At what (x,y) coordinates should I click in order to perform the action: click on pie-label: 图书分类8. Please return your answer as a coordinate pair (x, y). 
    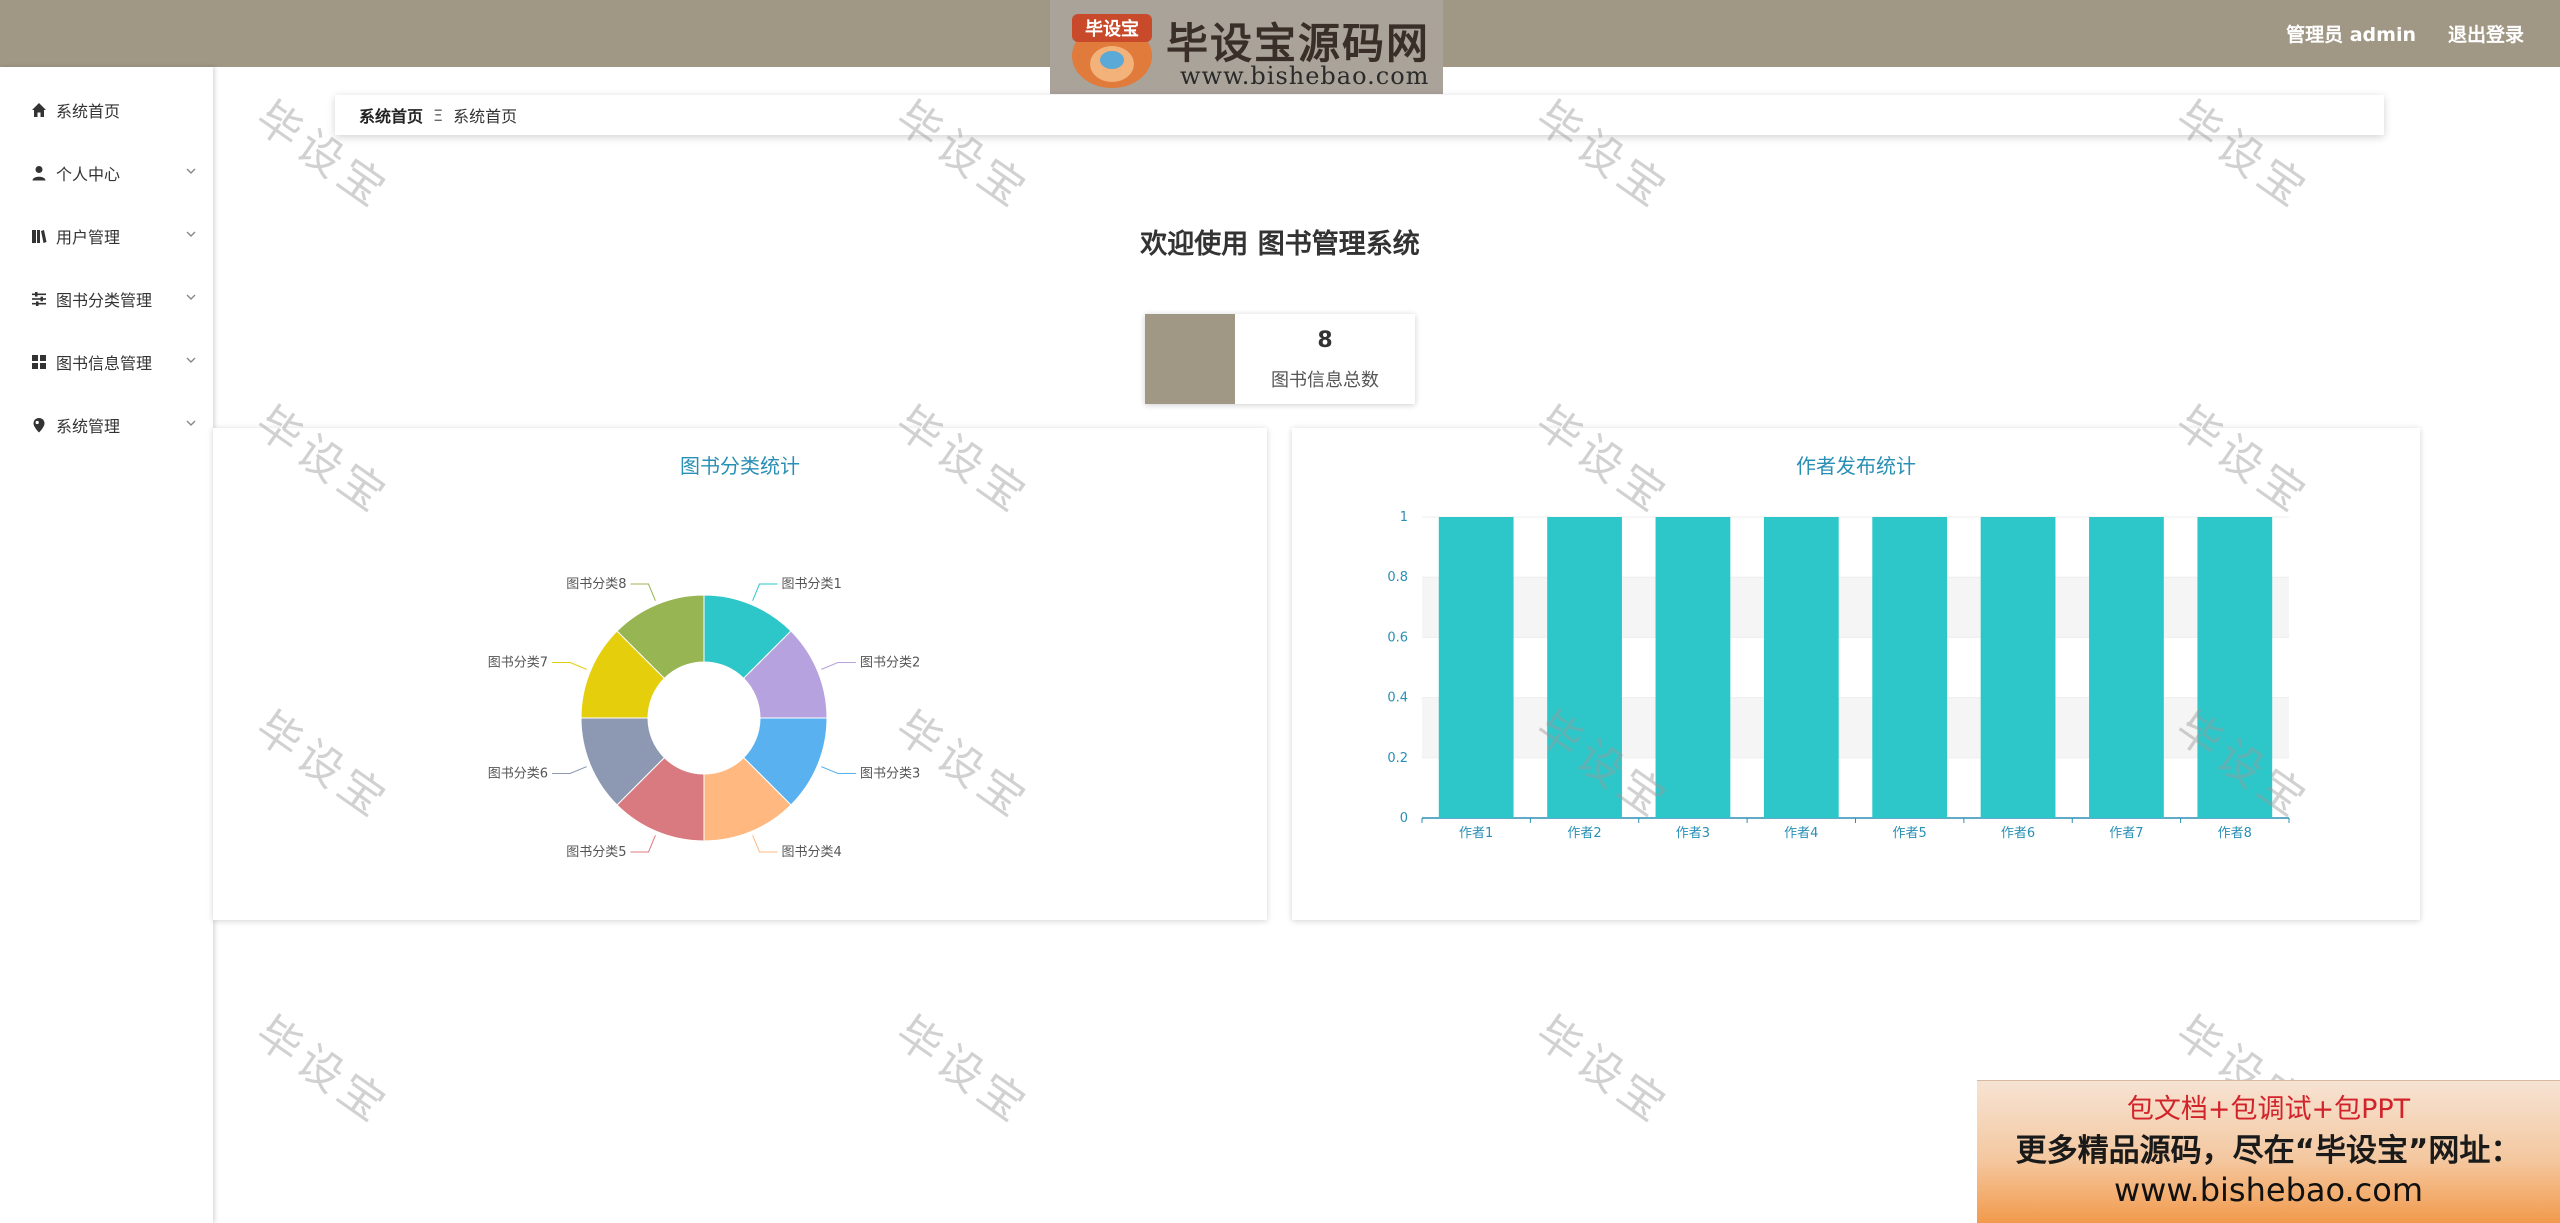
    Looking at the image, I should click on (596, 584).